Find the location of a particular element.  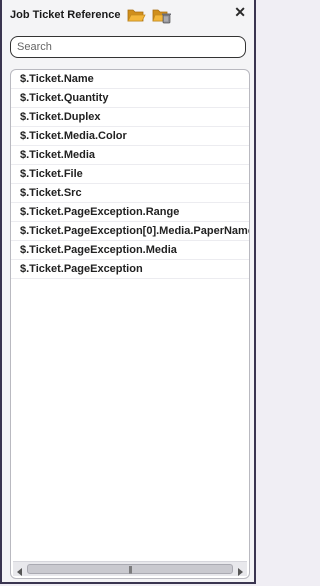

list-item: $.Ticket.PageException.Media is located at coordinates (130, 250).